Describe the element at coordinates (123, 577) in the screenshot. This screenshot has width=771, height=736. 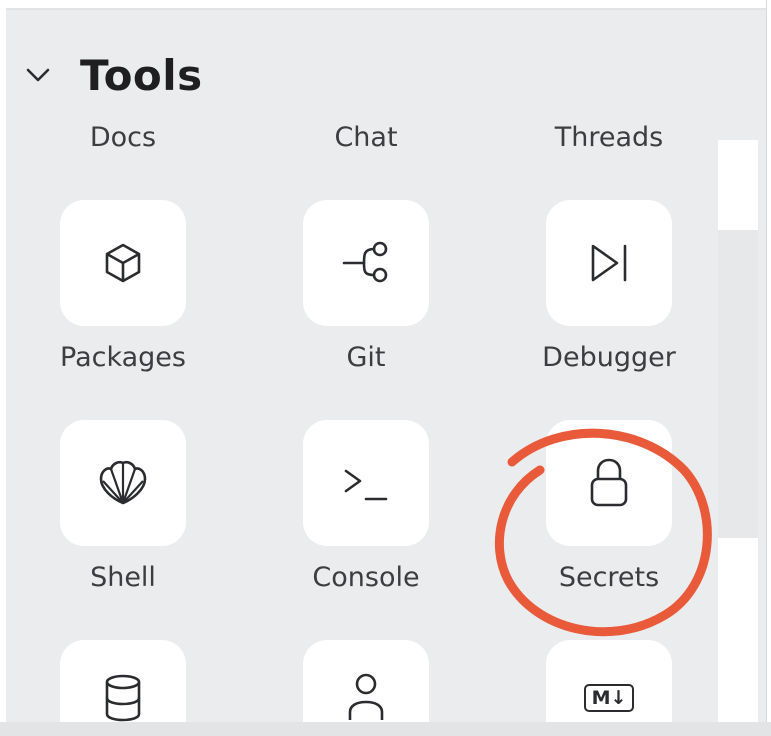
I see `tool-label-shell: Shell` at that location.